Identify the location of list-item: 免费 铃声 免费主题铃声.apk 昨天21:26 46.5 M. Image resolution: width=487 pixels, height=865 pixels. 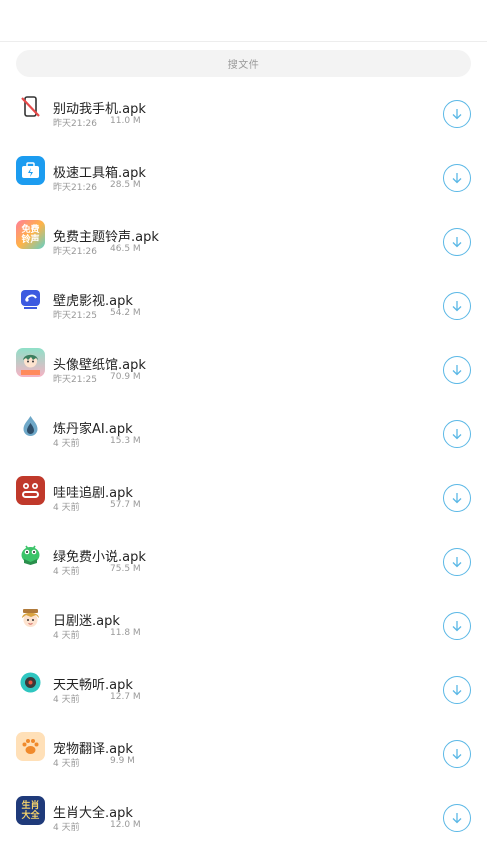
(243, 235).